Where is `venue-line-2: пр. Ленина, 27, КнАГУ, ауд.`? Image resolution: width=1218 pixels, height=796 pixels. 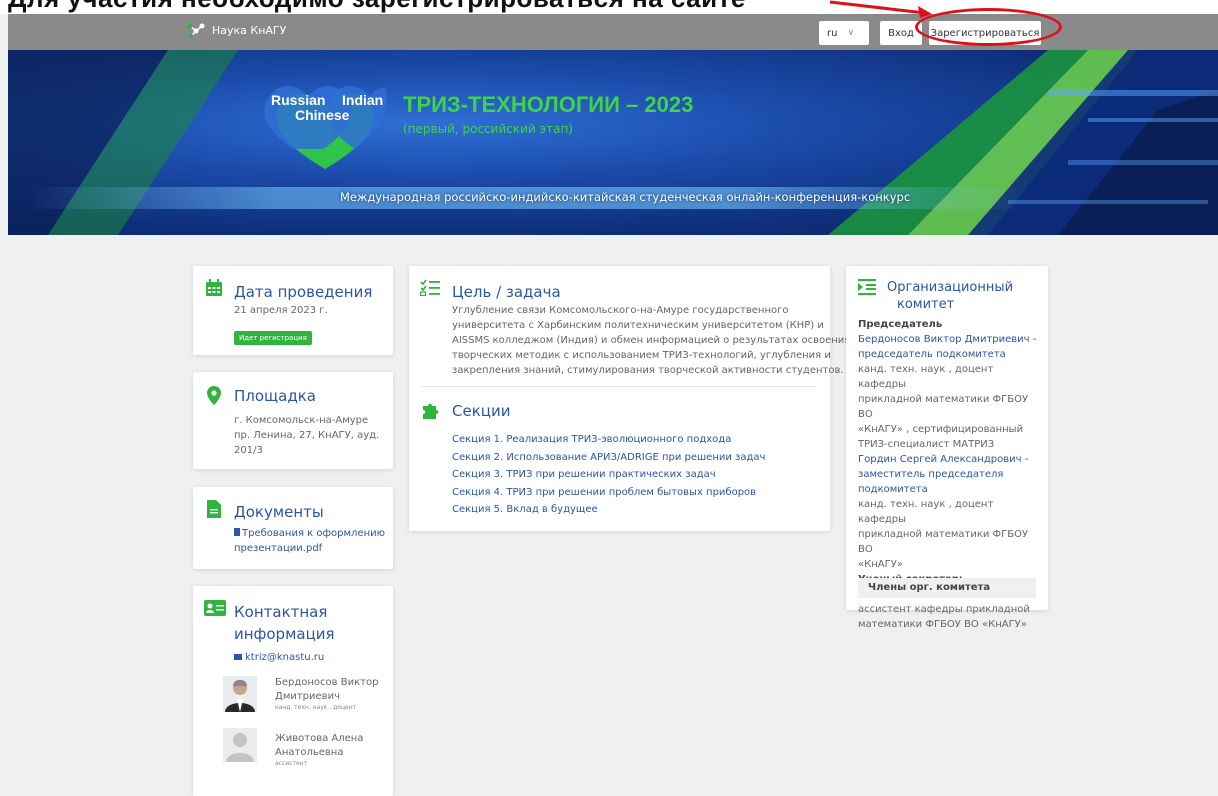
venue-line-2: пр. Ленина, 27, КнАГУ, ауд. is located at coordinates (307, 435).